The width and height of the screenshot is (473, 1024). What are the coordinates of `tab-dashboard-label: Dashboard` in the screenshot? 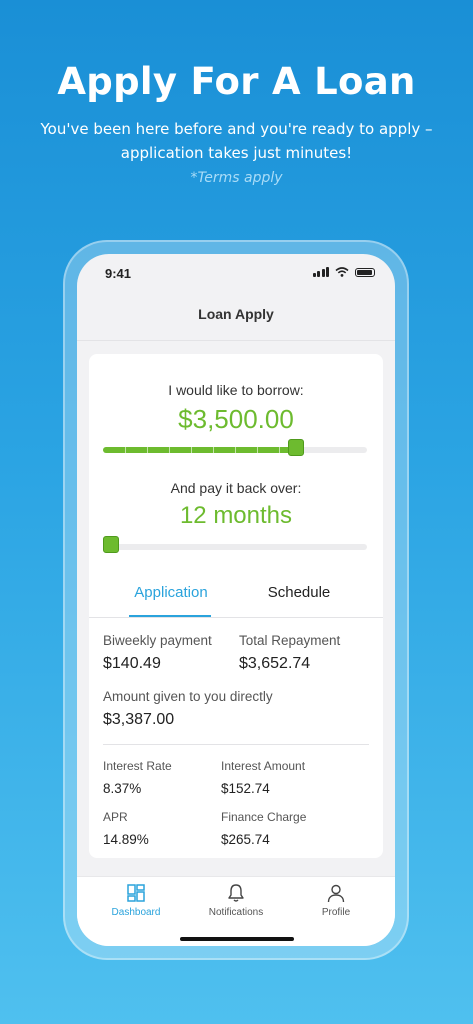 It's located at (136, 912).